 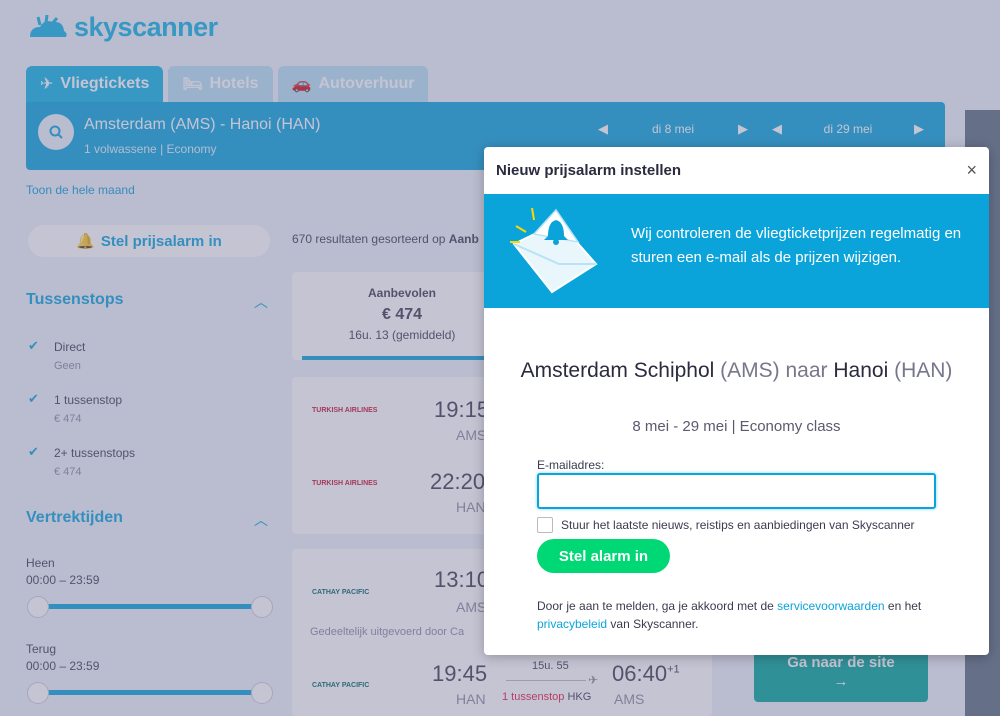 What do you see at coordinates (545, 525) in the screenshot?
I see `newsletter-checkbox` at bounding box center [545, 525].